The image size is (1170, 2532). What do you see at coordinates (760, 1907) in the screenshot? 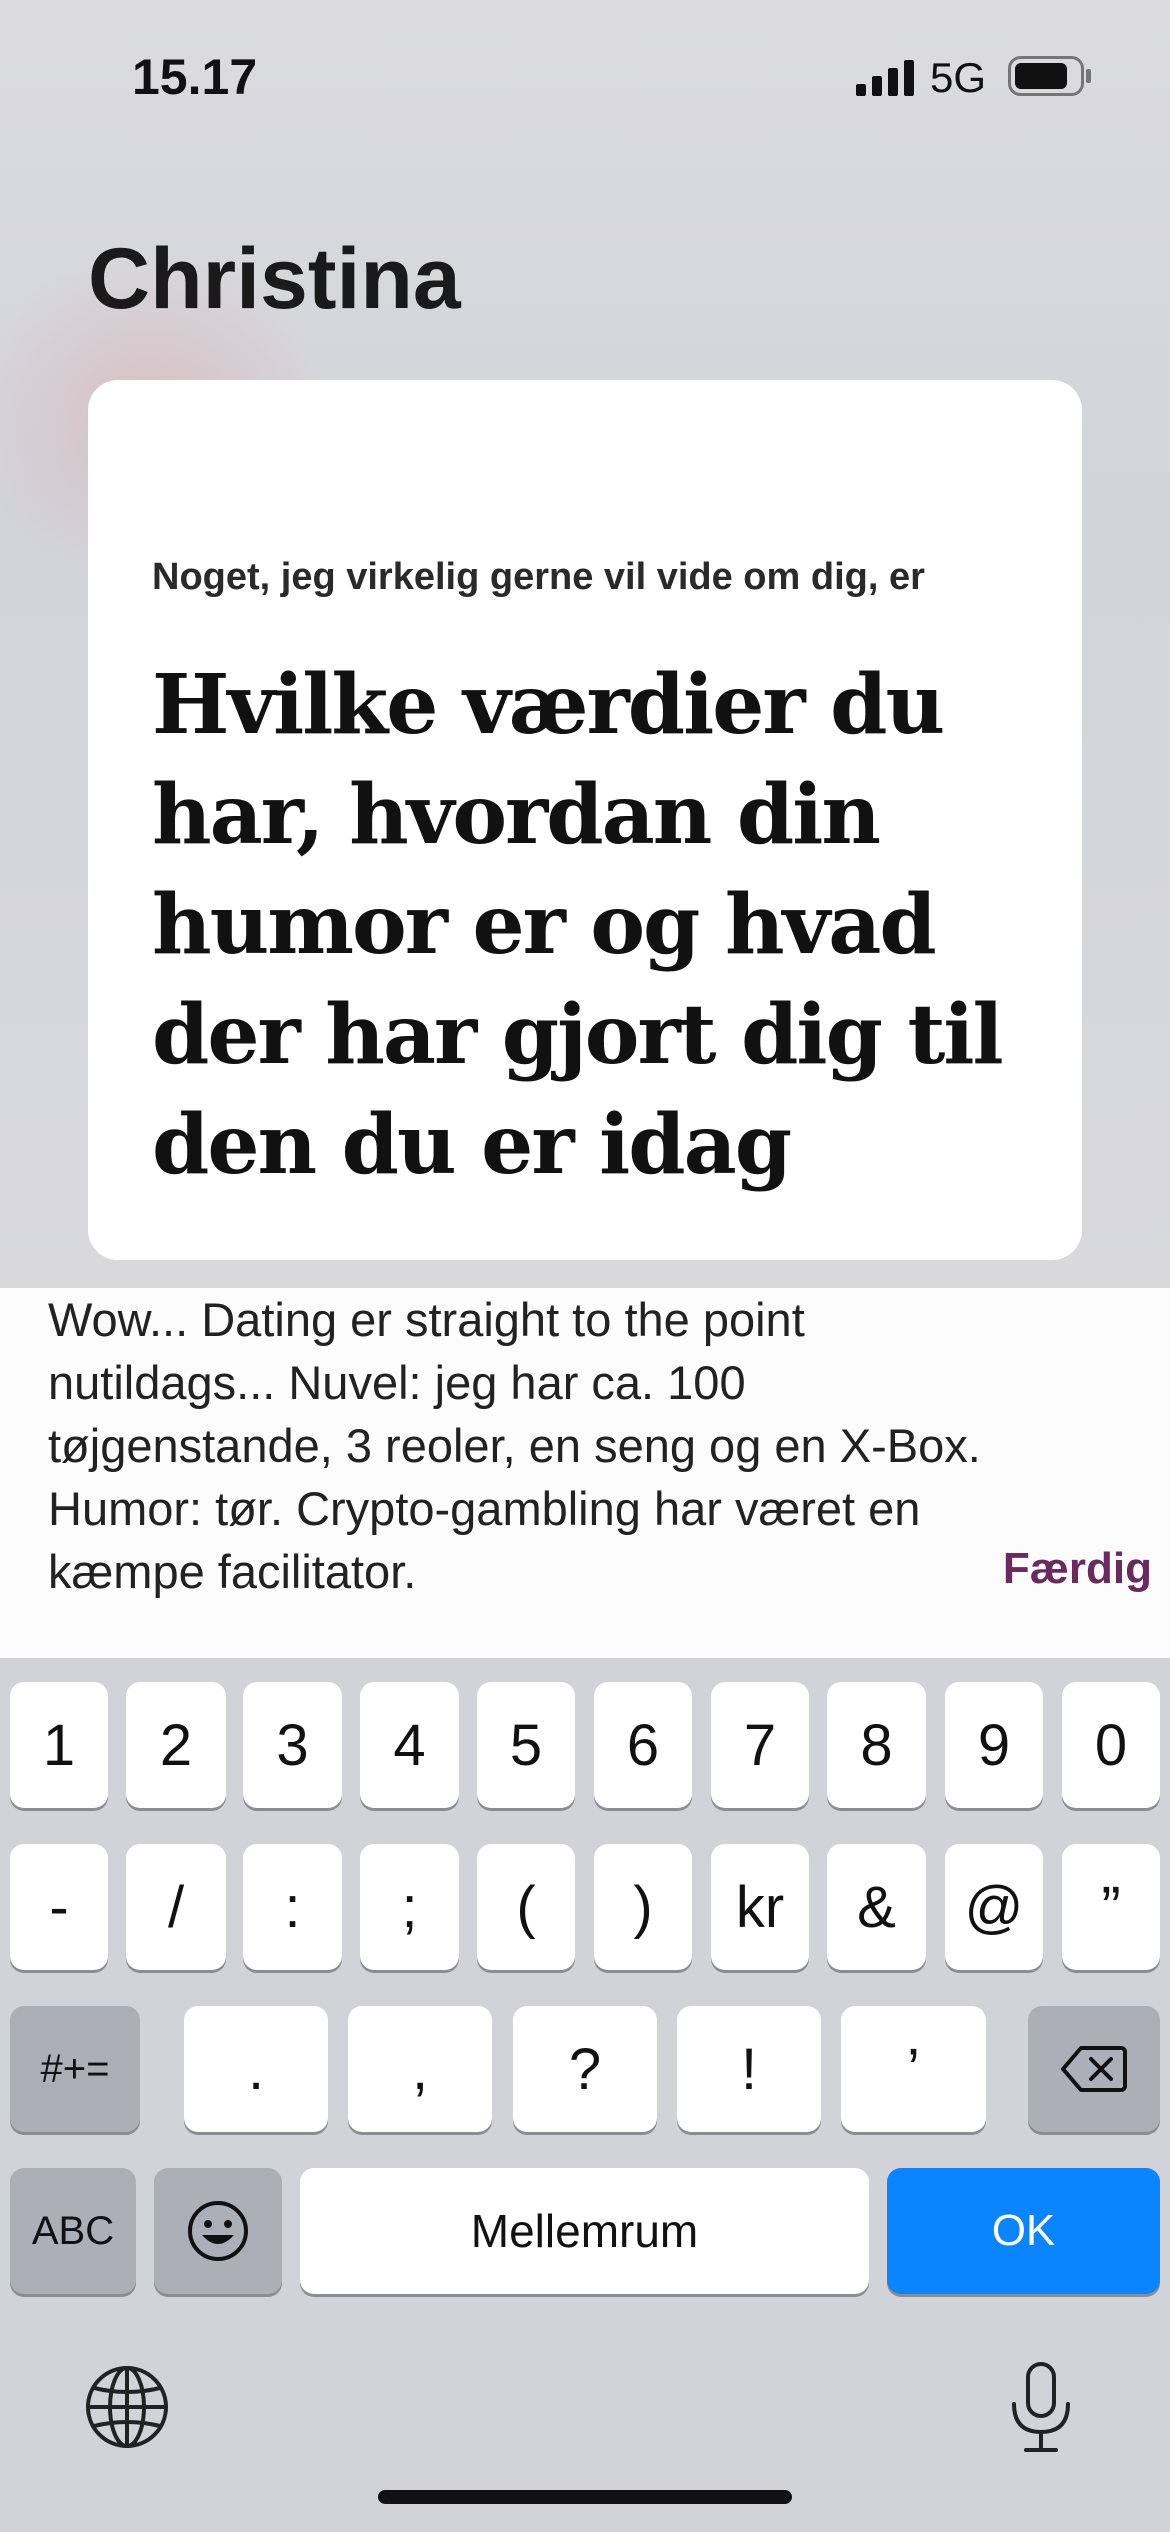
I see `key-kr: kr` at bounding box center [760, 1907].